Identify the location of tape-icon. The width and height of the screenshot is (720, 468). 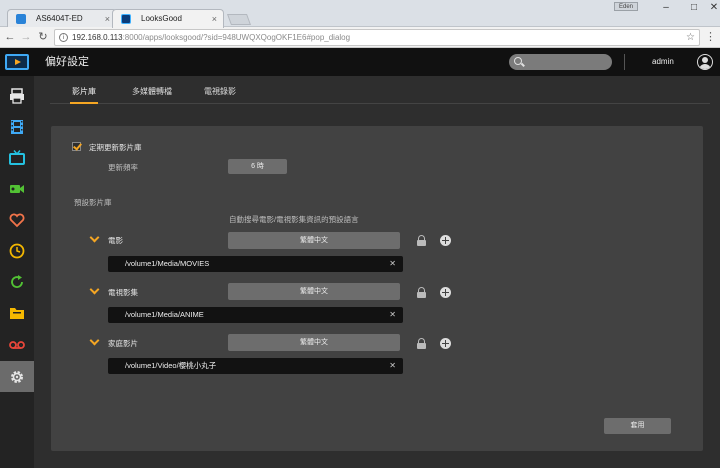
(17, 344).